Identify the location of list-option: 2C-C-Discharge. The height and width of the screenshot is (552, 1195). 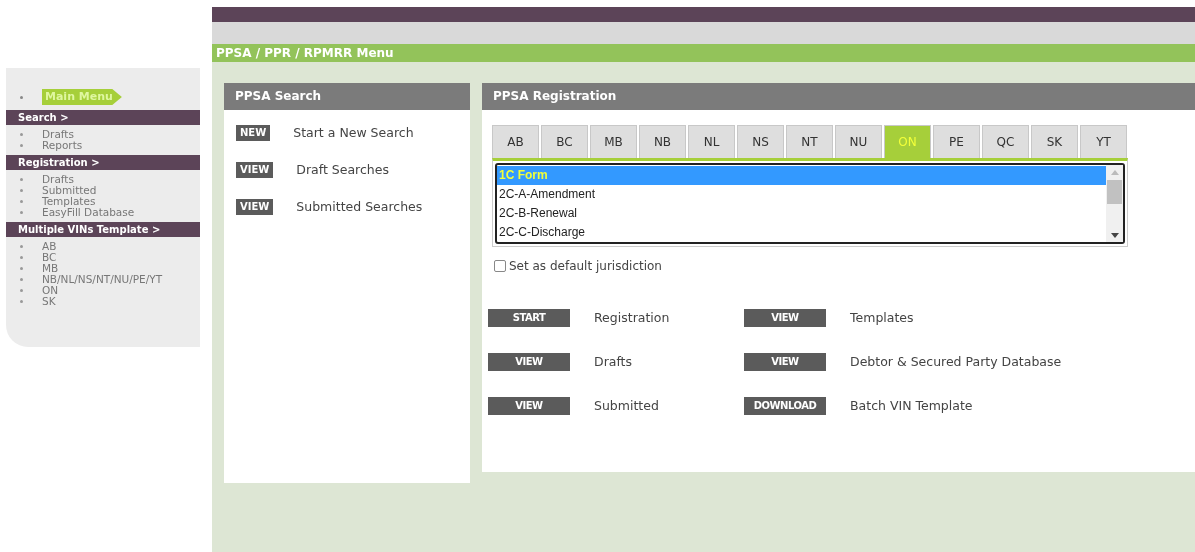
(801, 232).